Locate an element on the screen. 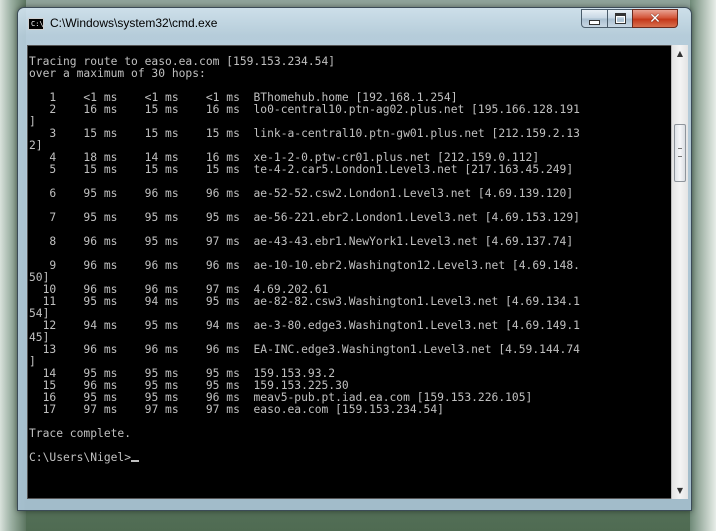 The height and width of the screenshot is (531, 716). cmd-app-icon: C:\ is located at coordinates (36, 24).